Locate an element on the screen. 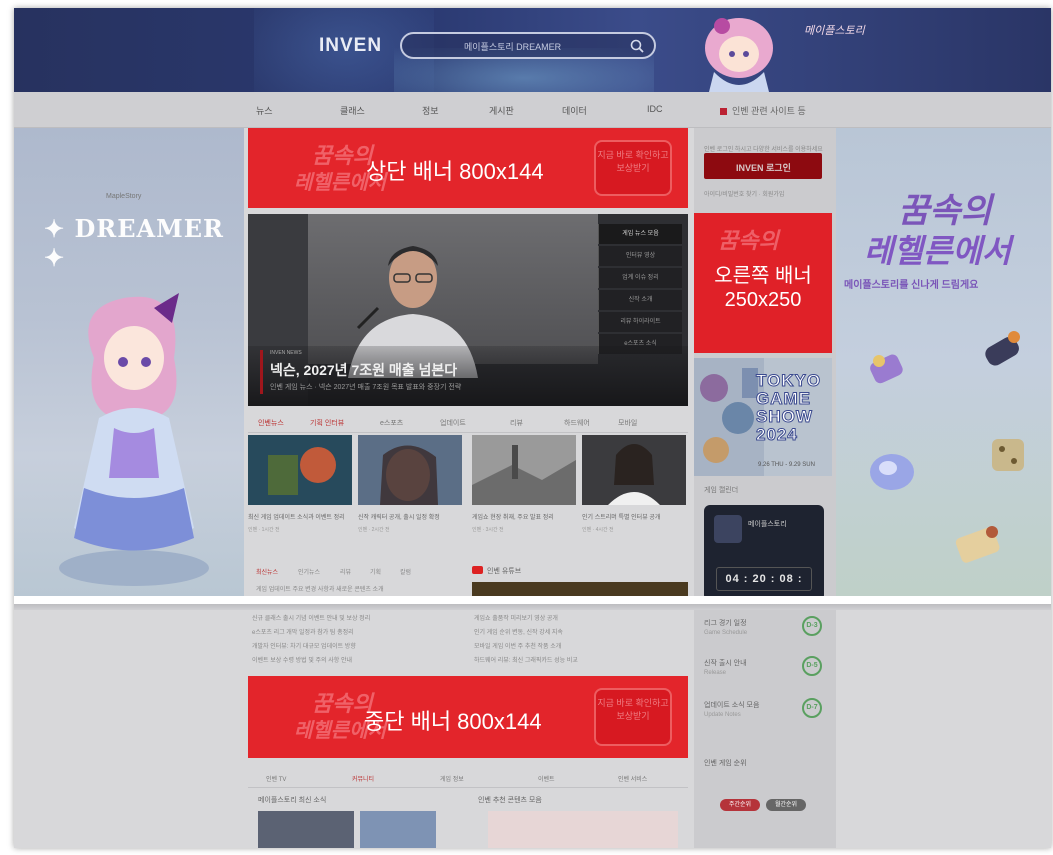 The width and height of the screenshot is (1053, 855). news-card: 게임쇼 현장 취재, 주요 발표 정리 인벤 · 3시간 전 is located at coordinates (525, 484).